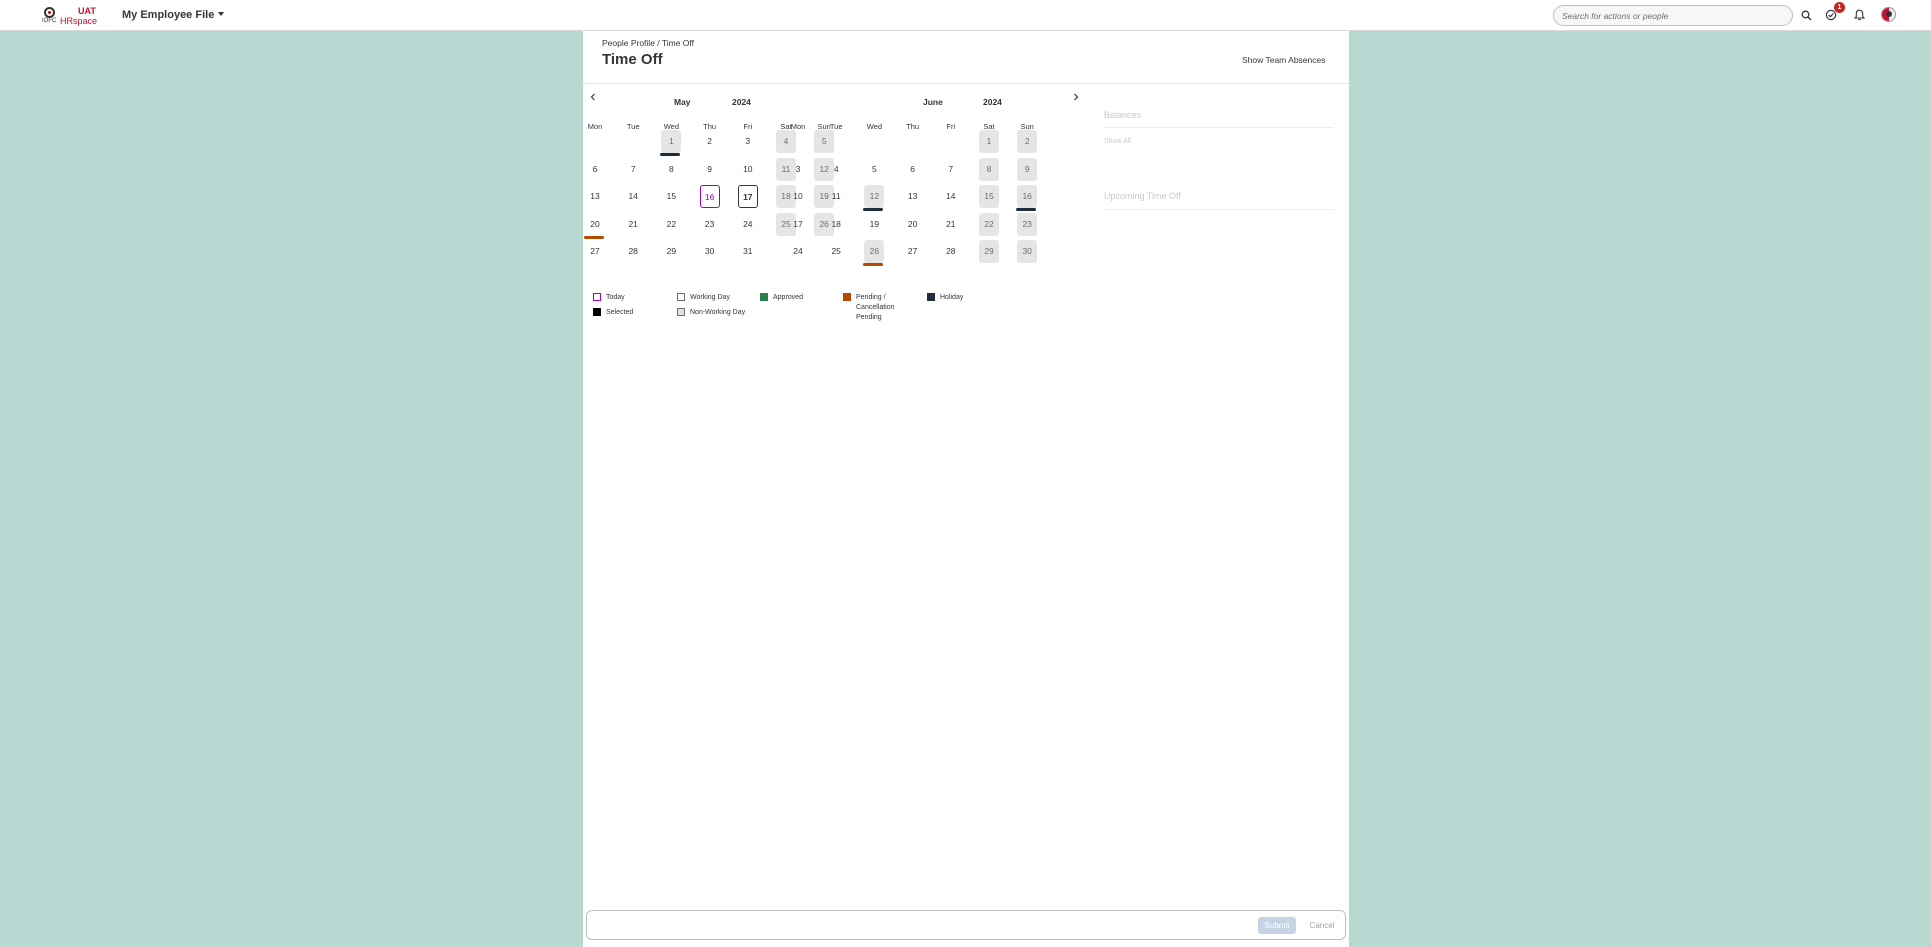 This screenshot has width=1931, height=947. Describe the element at coordinates (671, 196) in the screenshot. I see `calendar-day-may-15: 15` at that location.